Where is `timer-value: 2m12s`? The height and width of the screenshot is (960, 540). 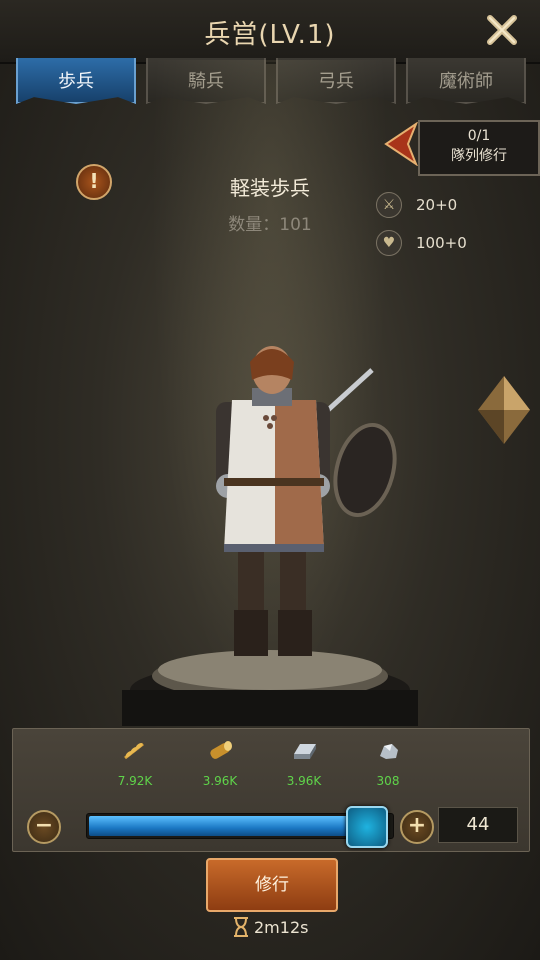 timer-value: 2m12s is located at coordinates (281, 927).